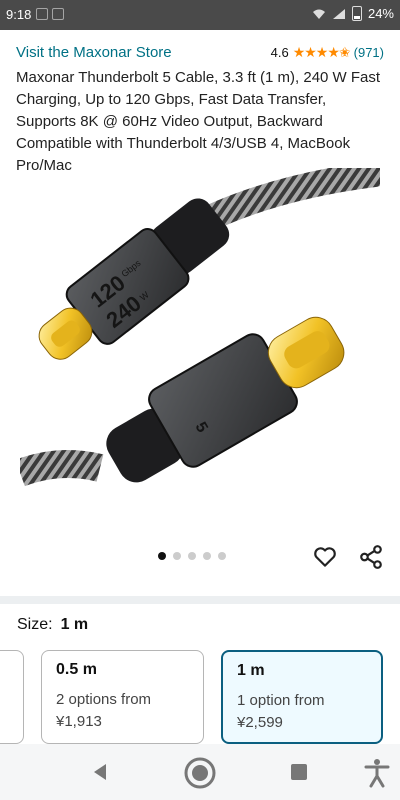 This screenshot has width=400, height=800. I want to click on recents-icon, so click(299, 772).